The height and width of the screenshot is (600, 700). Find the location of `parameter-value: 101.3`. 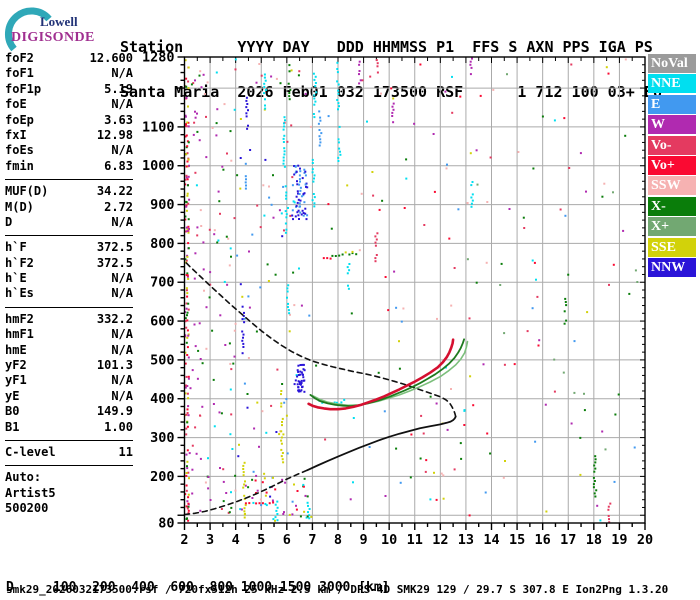

parameter-value: 101.3 is located at coordinates (114, 365).